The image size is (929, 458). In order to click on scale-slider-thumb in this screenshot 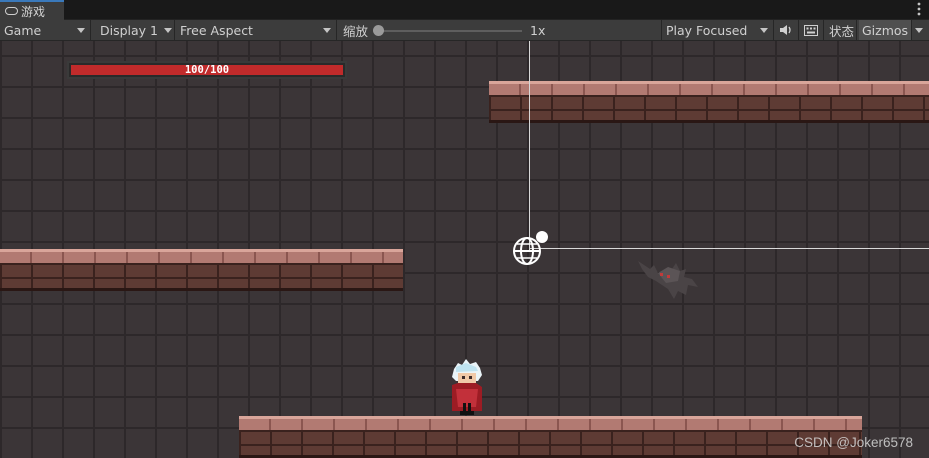, I will do `click(378, 30)`.